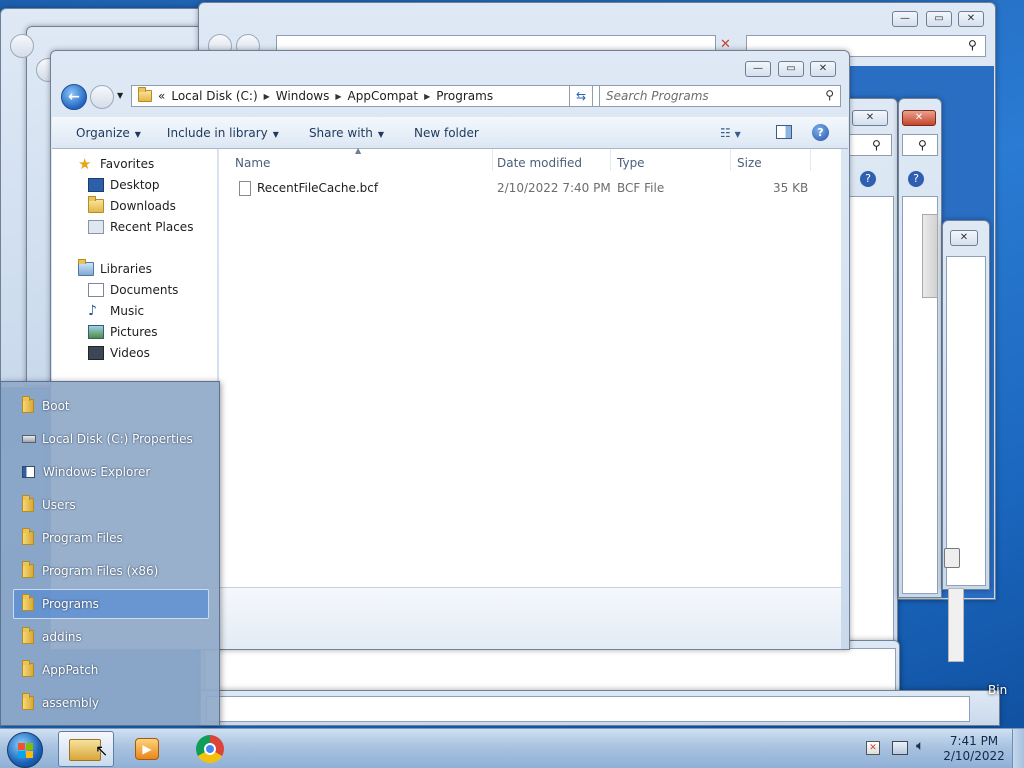 The height and width of the screenshot is (768, 1024). Describe the element at coordinates (111, 670) in the screenshot. I see `jump-item-apppatch: AppPatch` at that location.